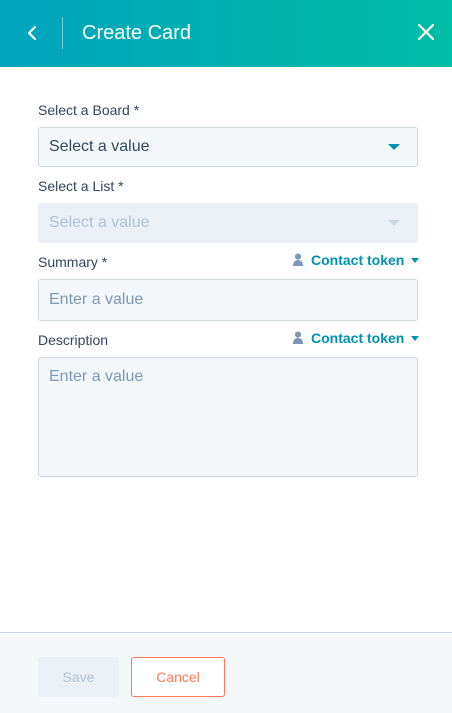  What do you see at coordinates (136, 33) in the screenshot?
I see `panel-title: Create Card` at bounding box center [136, 33].